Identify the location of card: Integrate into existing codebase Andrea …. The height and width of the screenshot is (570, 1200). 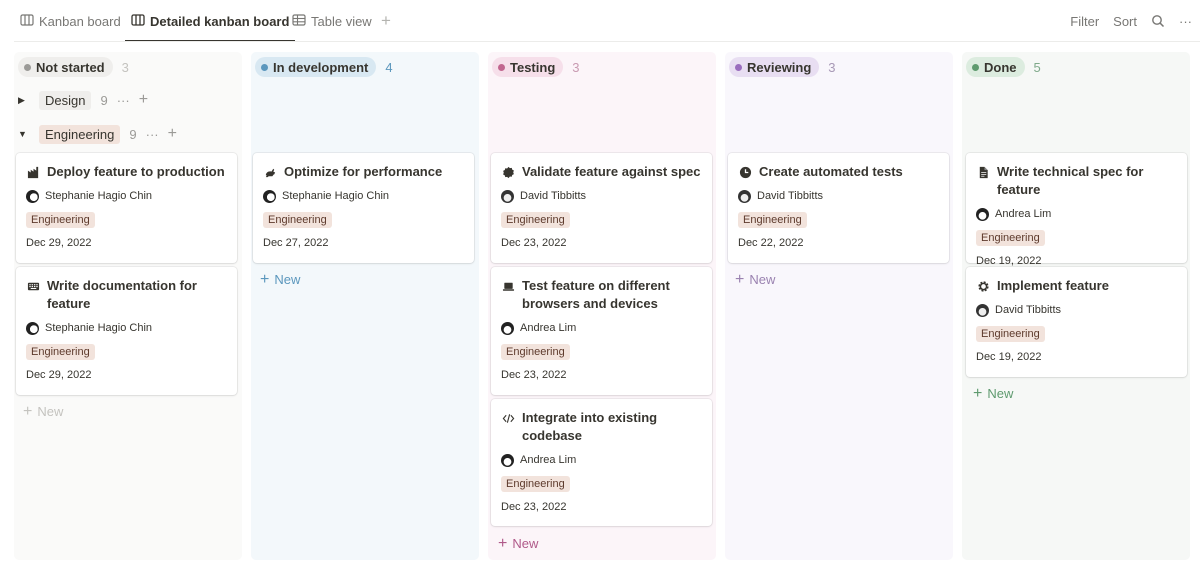
(601, 462).